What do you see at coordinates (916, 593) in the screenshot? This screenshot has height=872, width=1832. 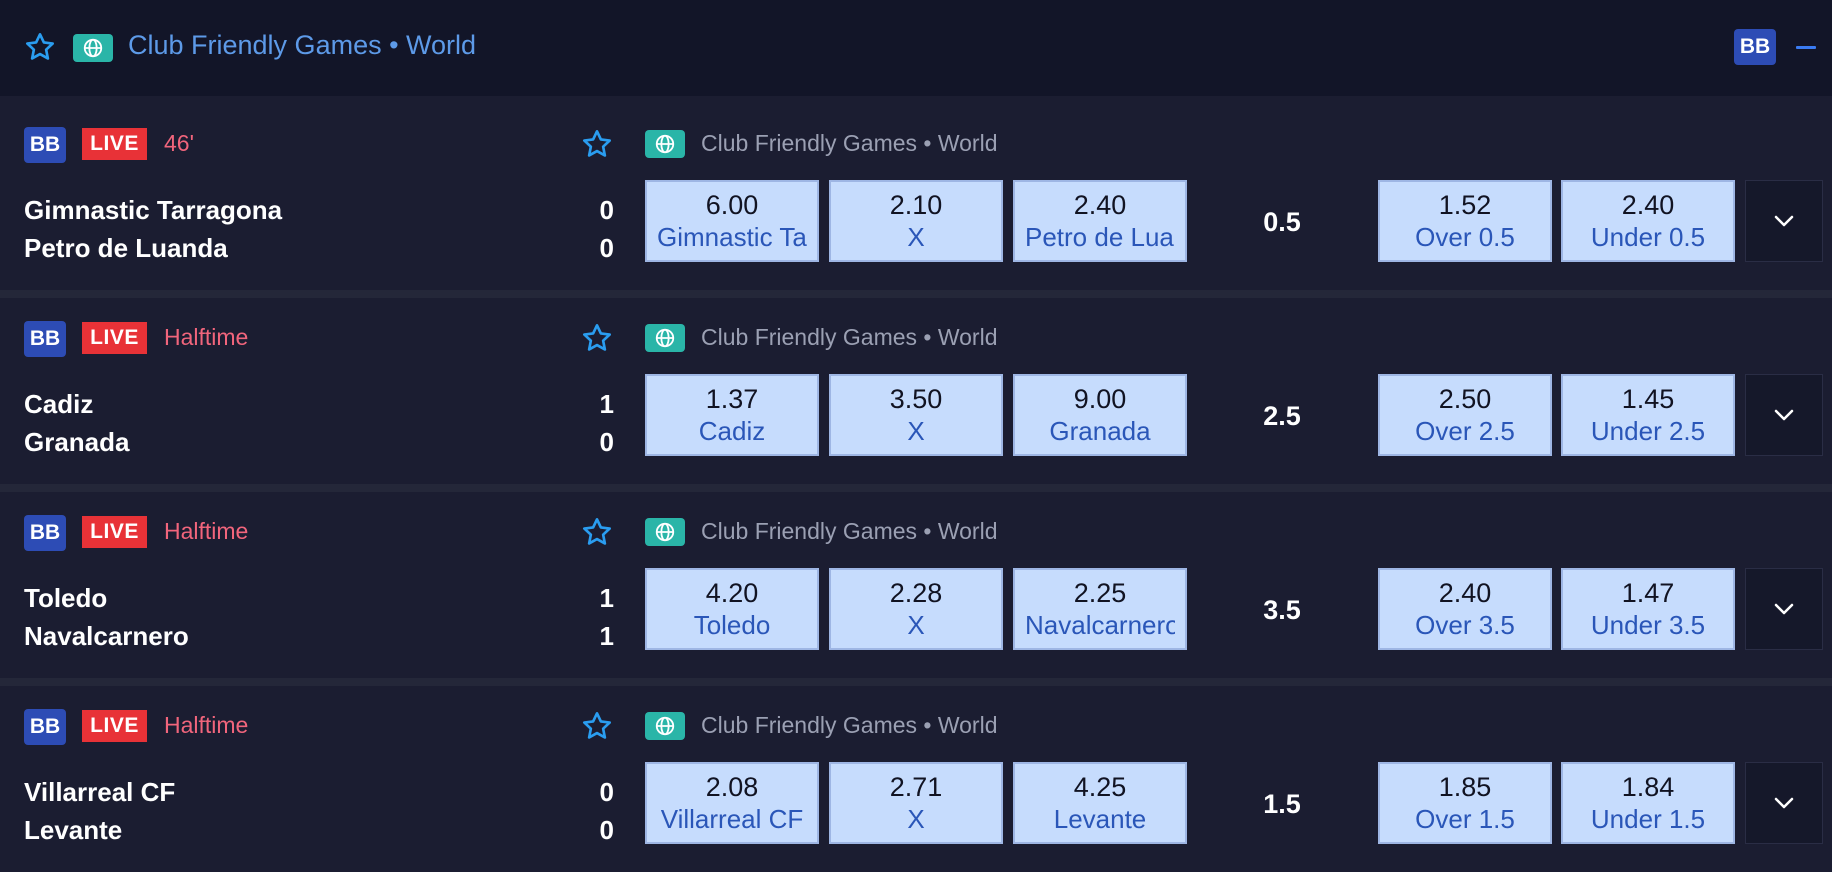 I see `odd-value: 2.28` at bounding box center [916, 593].